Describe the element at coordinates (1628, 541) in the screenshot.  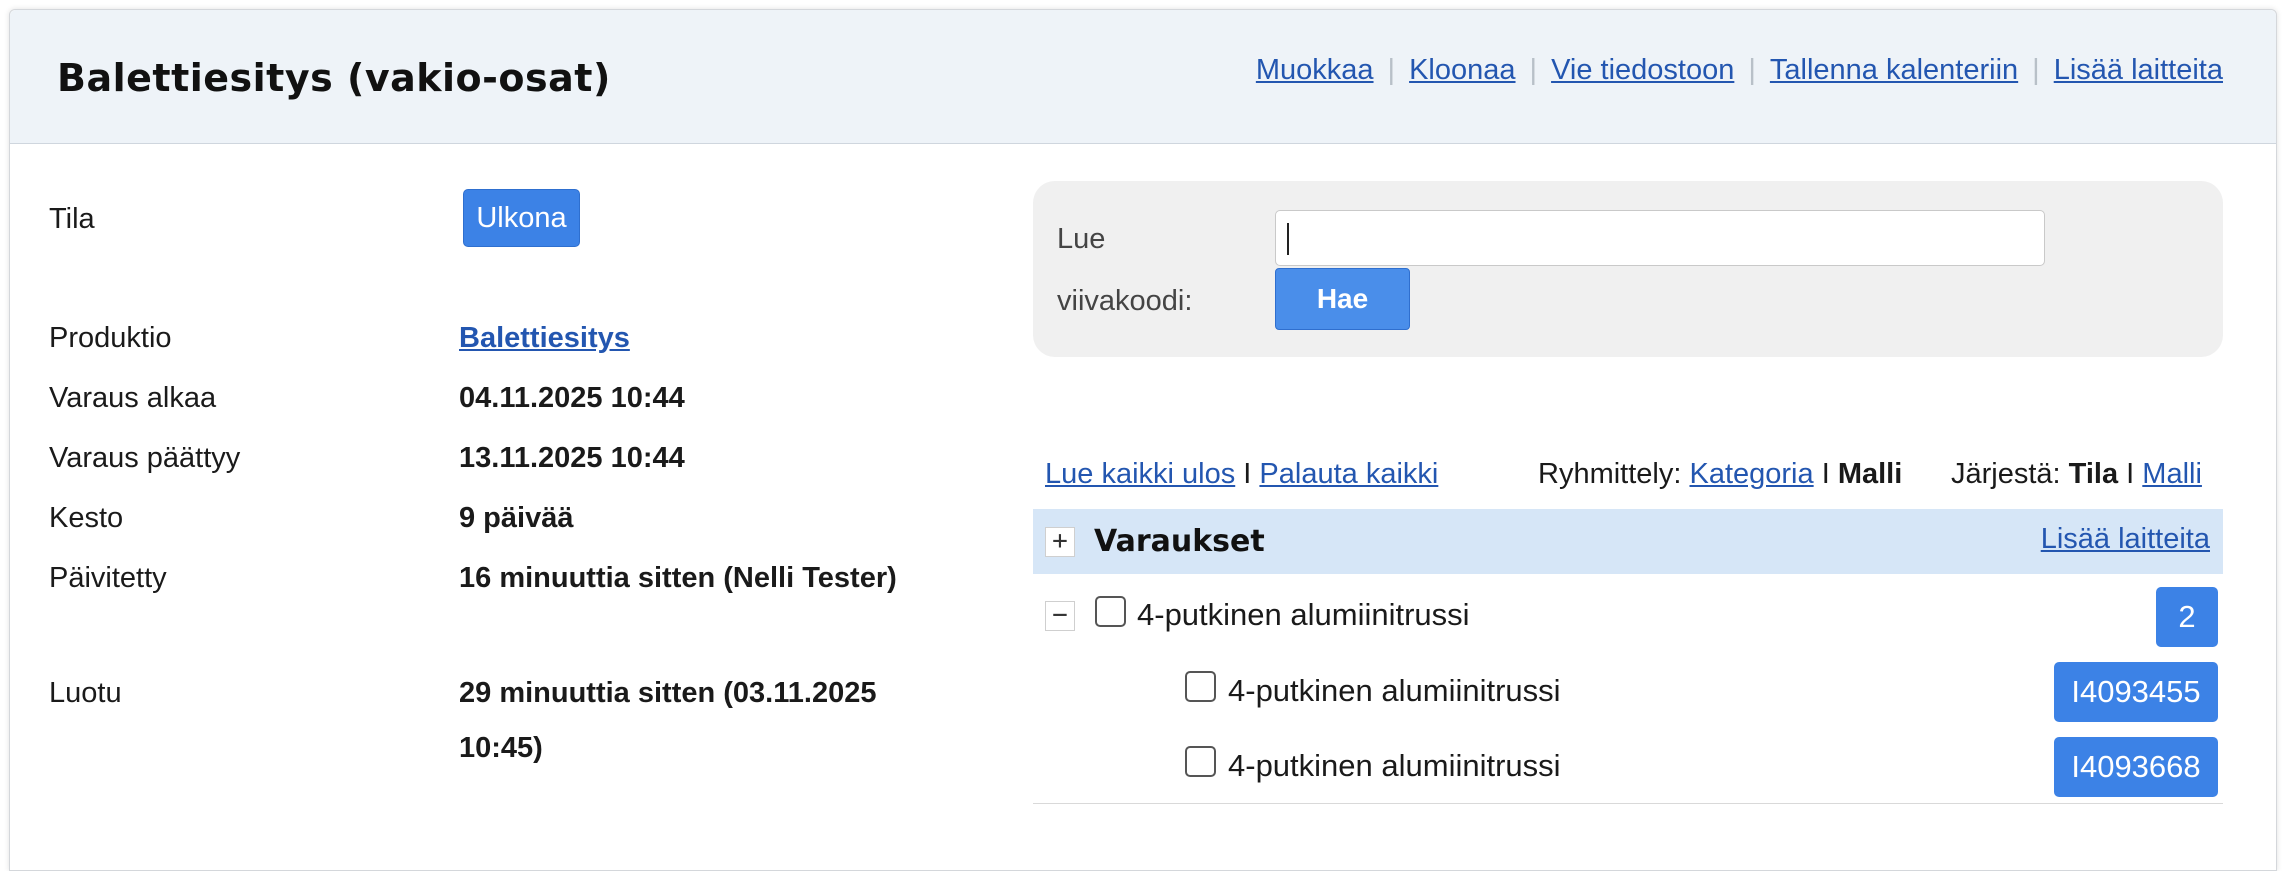
I see `reservations-header: + Varaukset Lisää laitteita` at that location.